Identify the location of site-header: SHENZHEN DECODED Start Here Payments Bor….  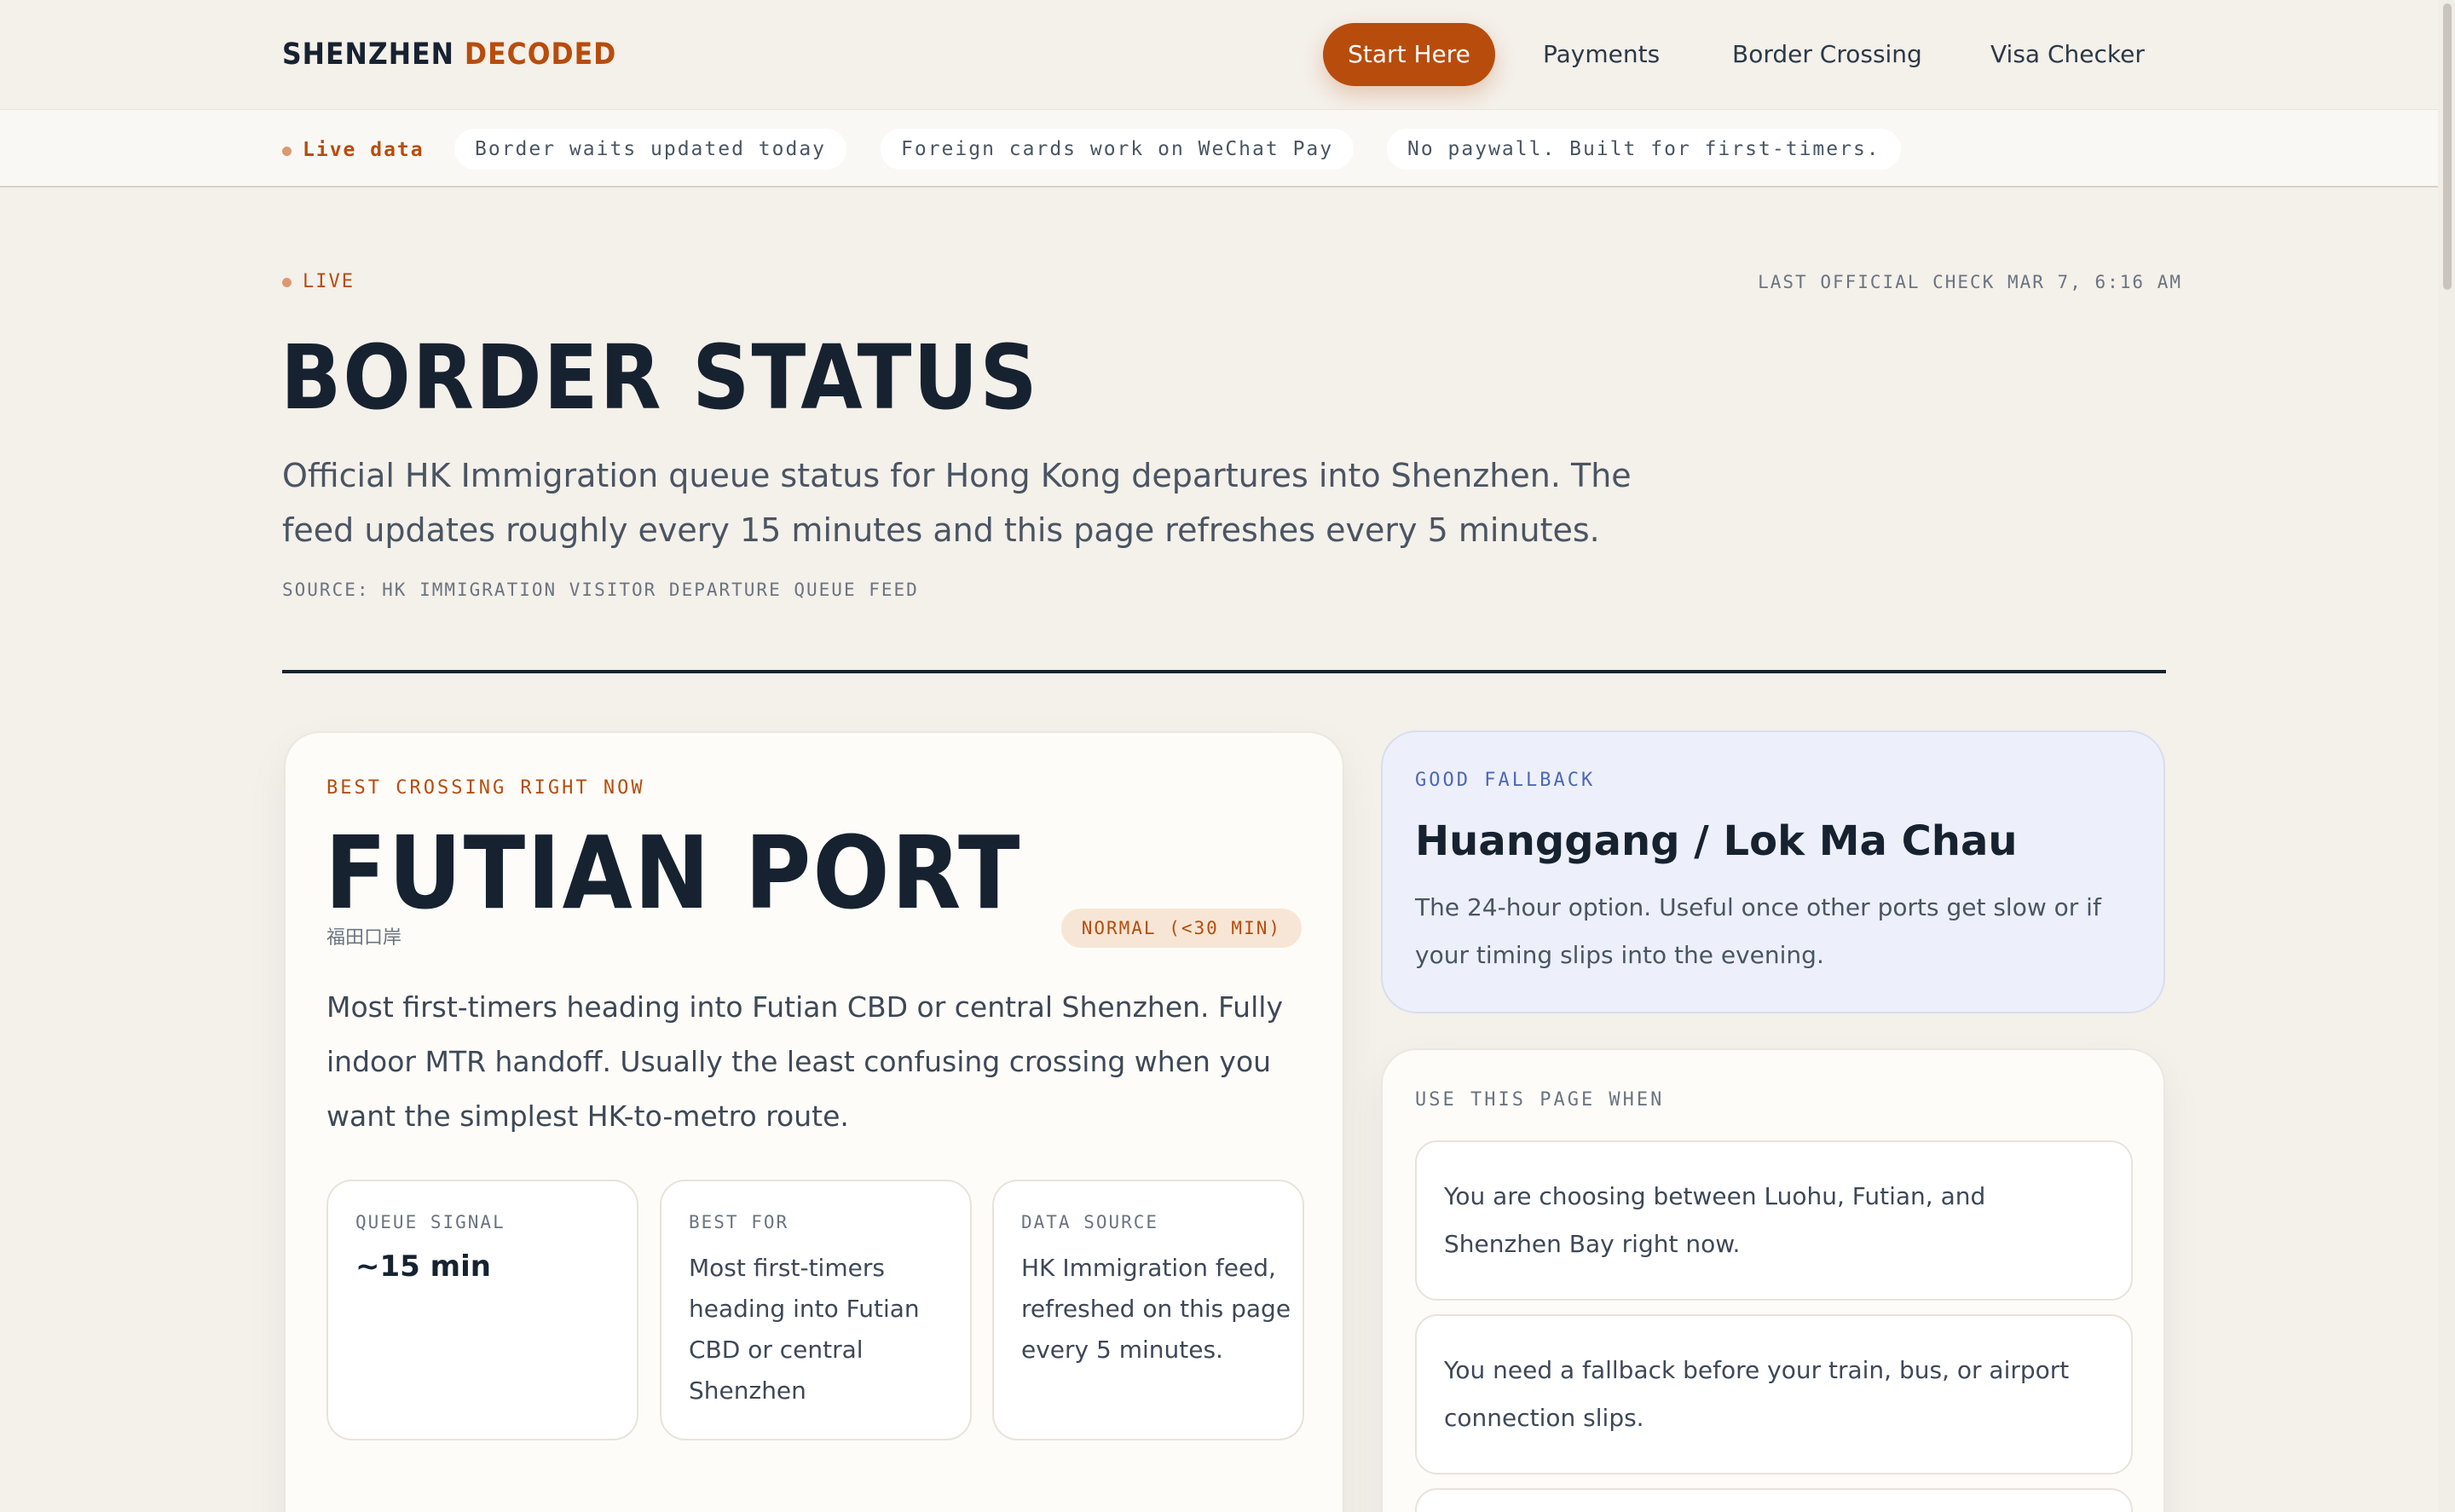
(1219, 54).